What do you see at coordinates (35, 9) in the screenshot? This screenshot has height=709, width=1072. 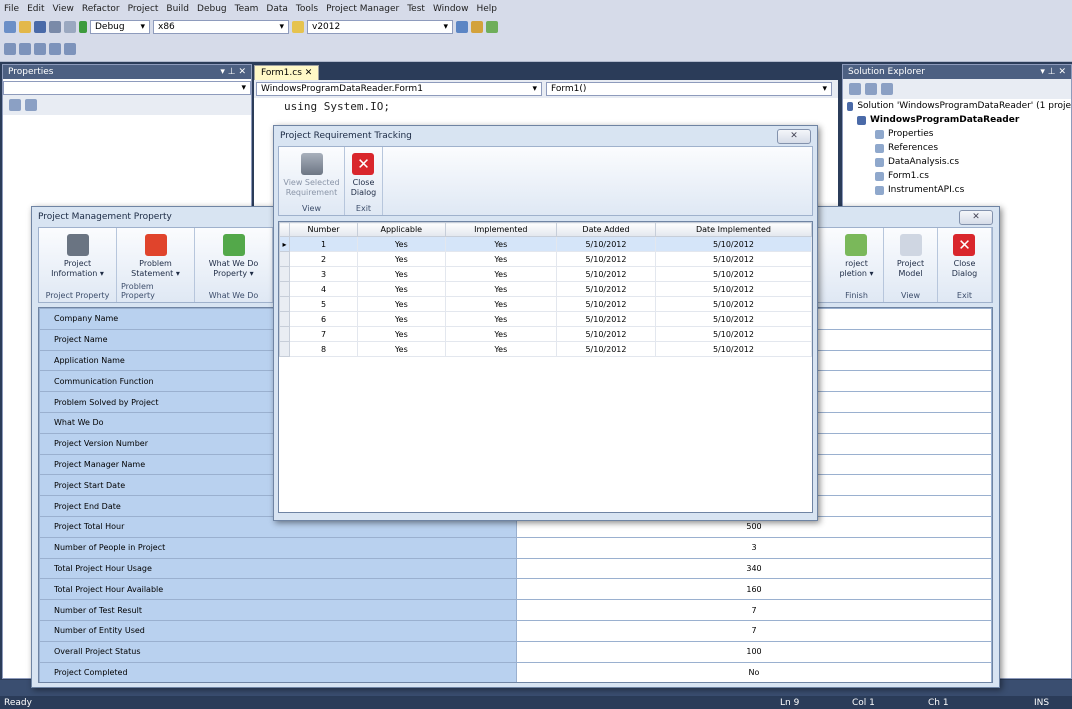 I see `menu-item-edit: Edit` at bounding box center [35, 9].